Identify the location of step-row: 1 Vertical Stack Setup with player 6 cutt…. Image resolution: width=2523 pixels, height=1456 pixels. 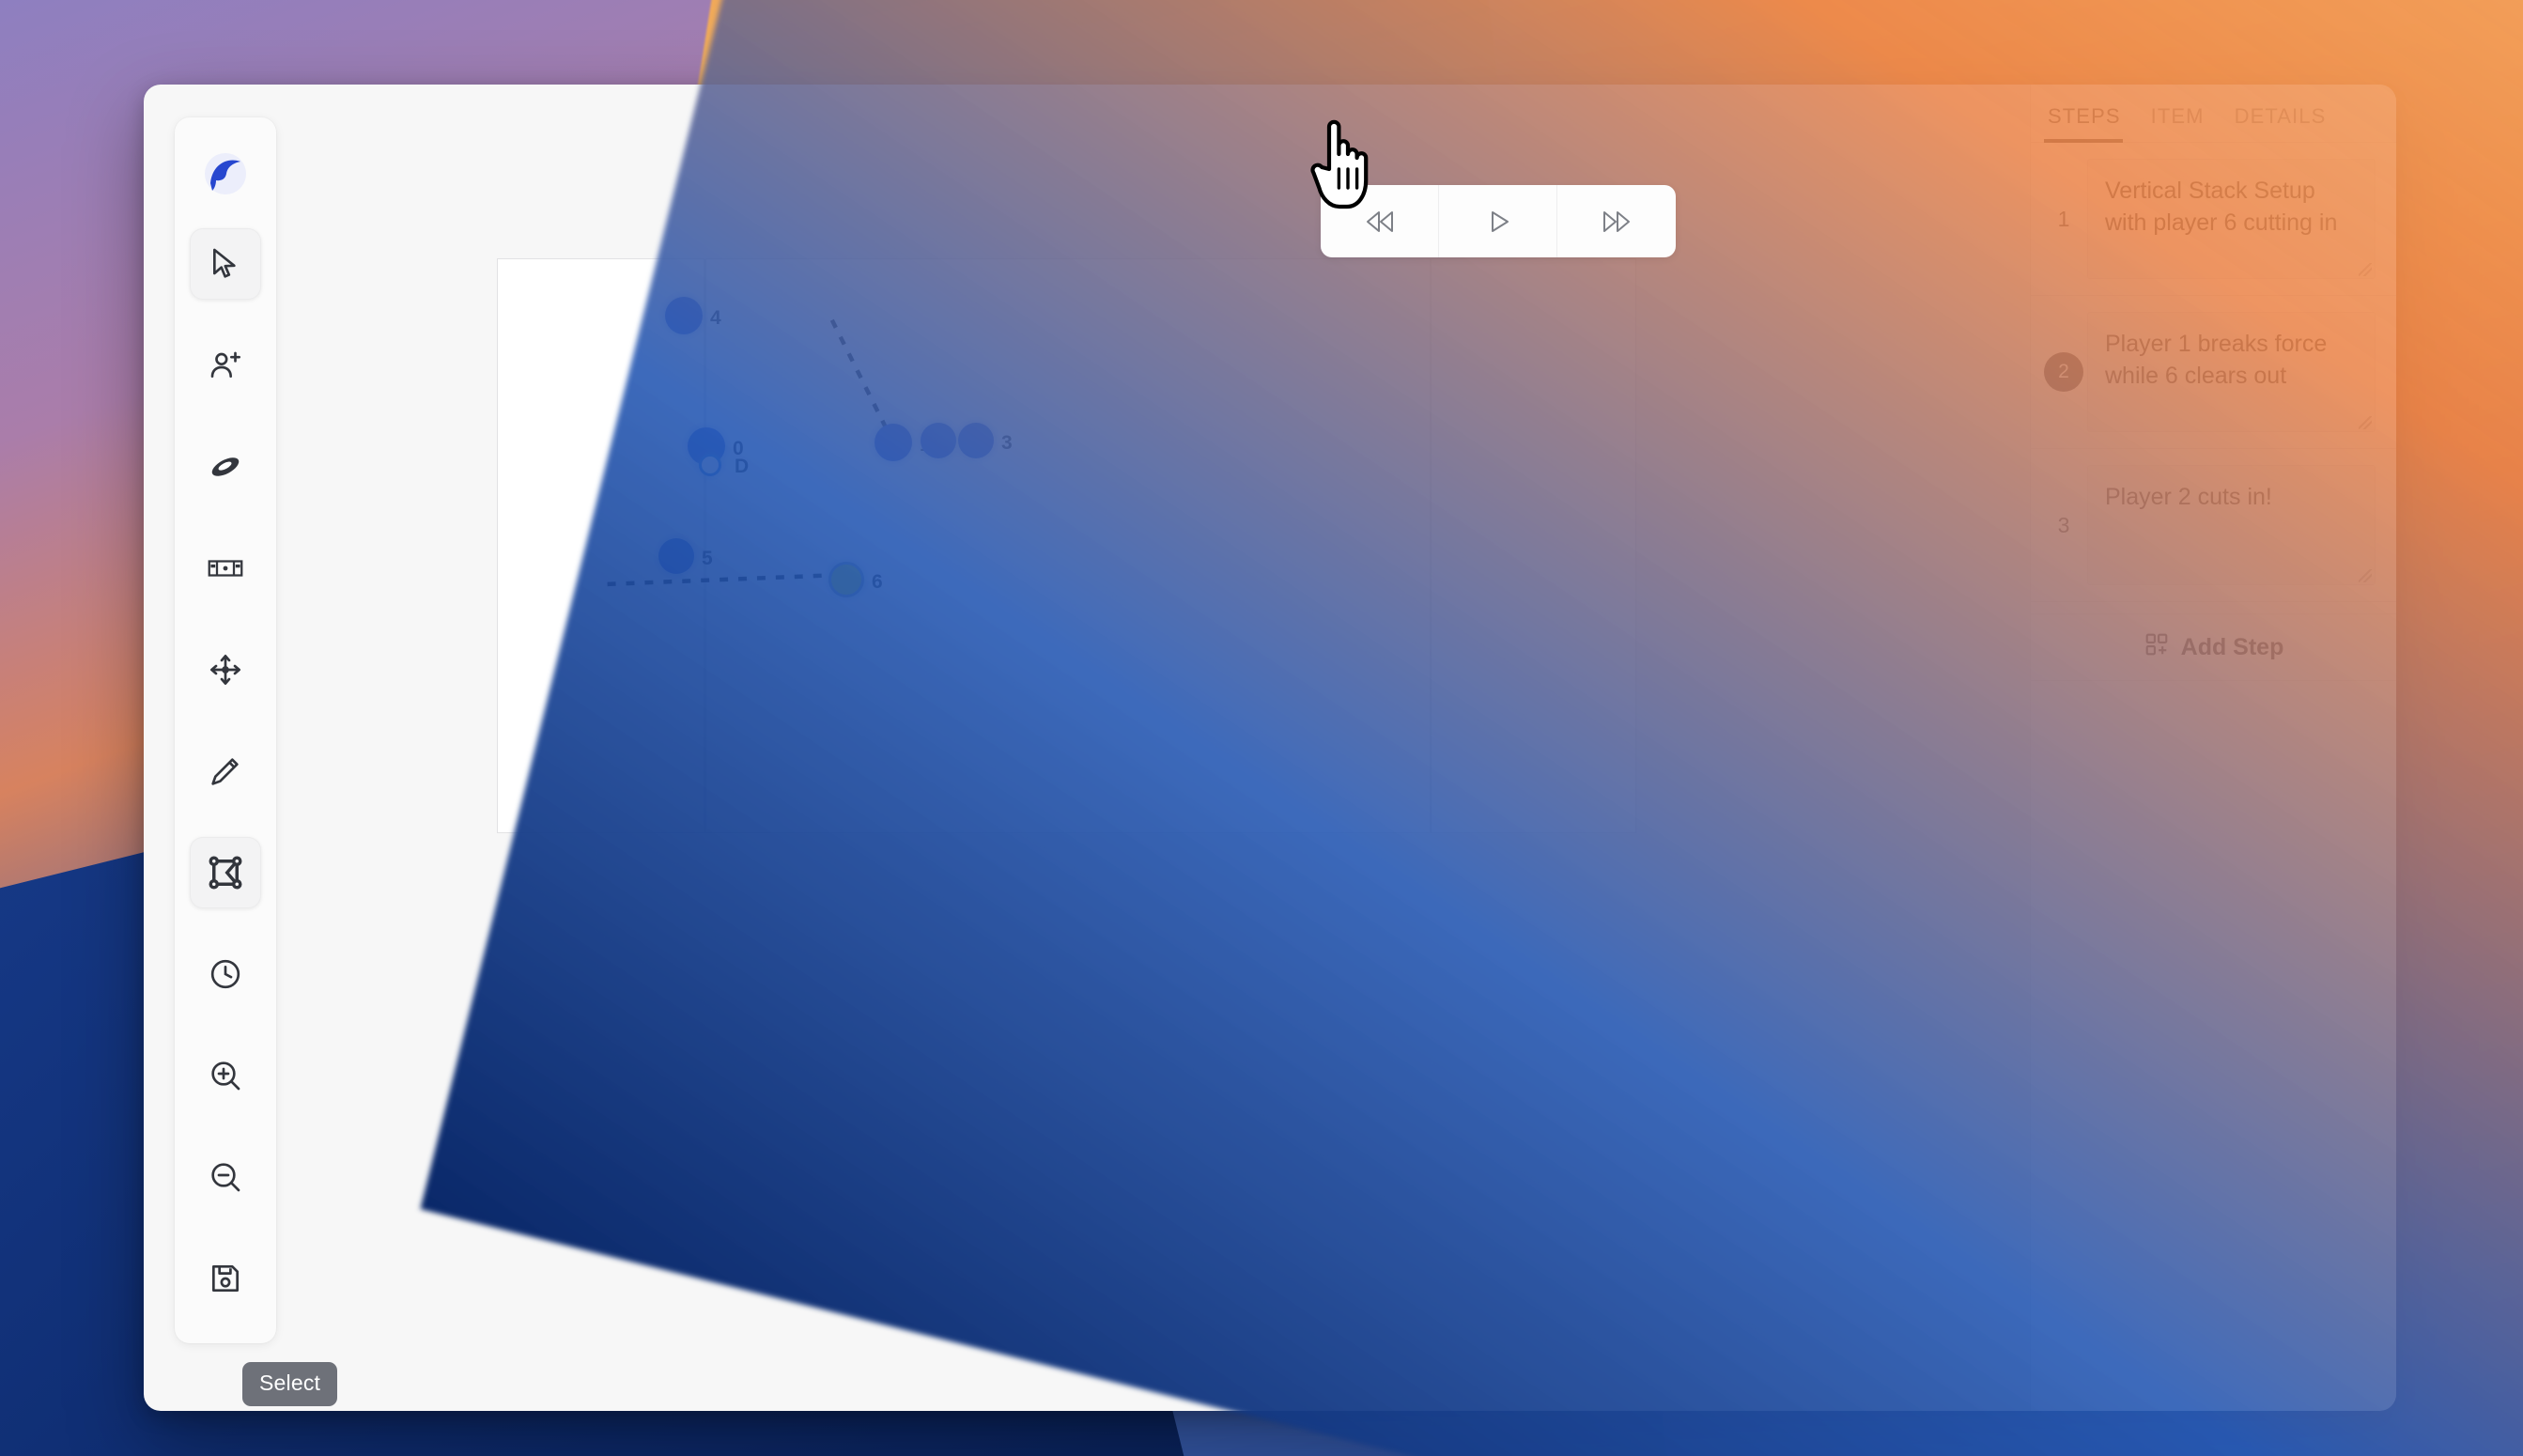
(2213, 219).